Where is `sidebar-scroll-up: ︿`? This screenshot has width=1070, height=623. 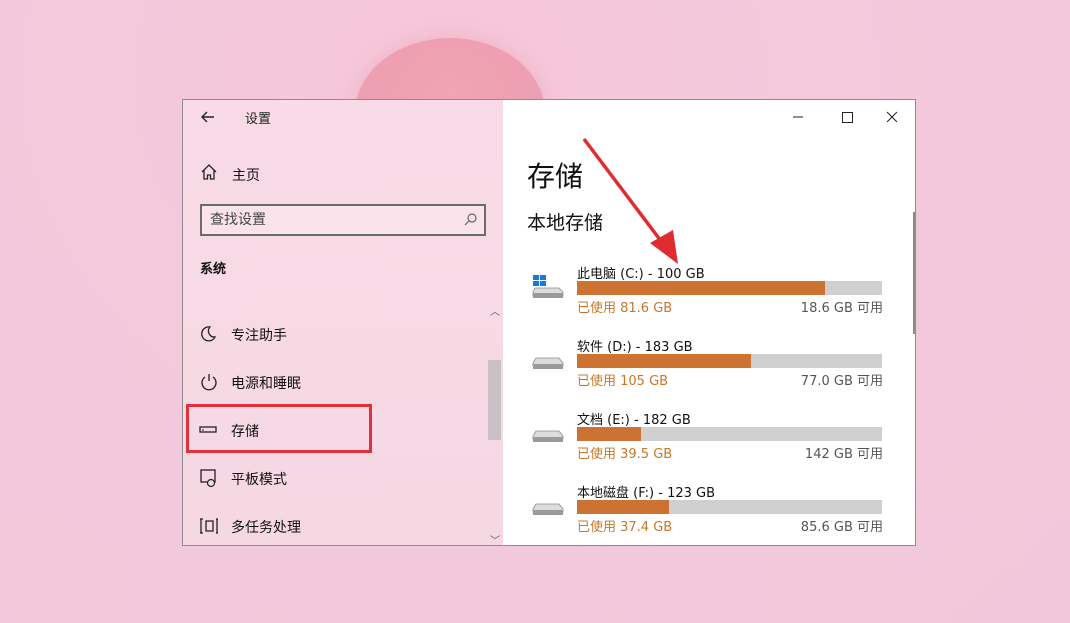 sidebar-scroll-up: ︿ is located at coordinates (495, 310).